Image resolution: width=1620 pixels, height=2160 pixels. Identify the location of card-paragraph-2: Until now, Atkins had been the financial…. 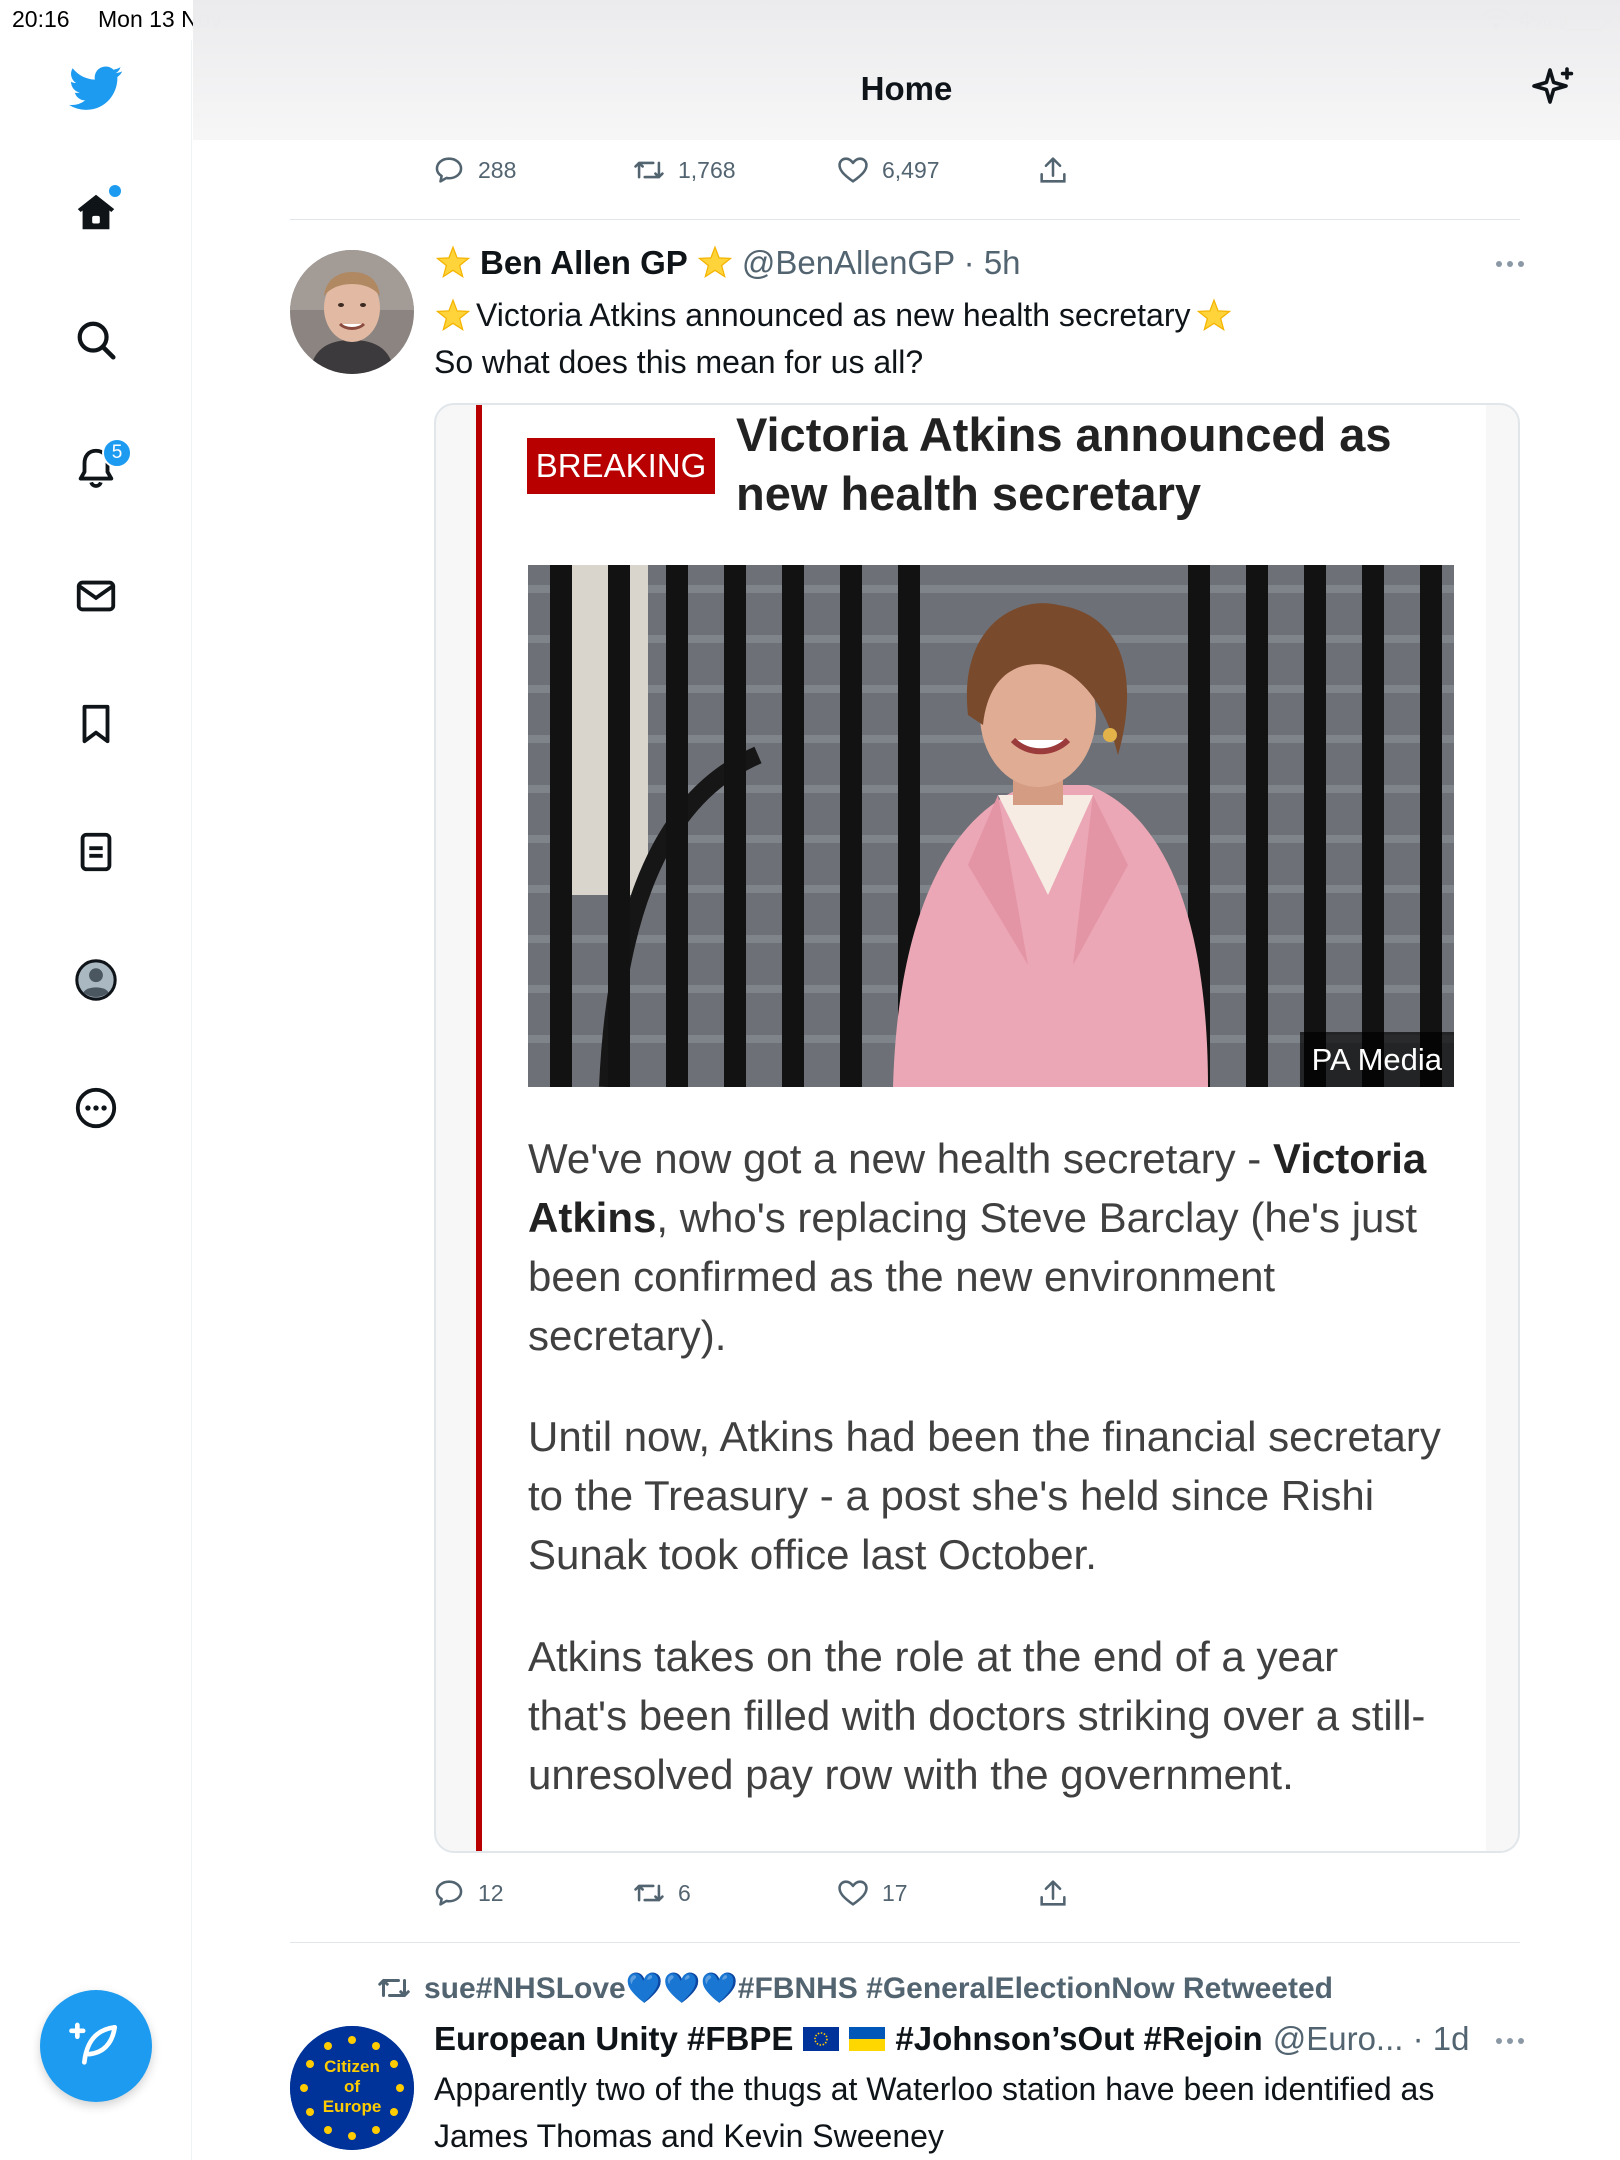
(984, 1495).